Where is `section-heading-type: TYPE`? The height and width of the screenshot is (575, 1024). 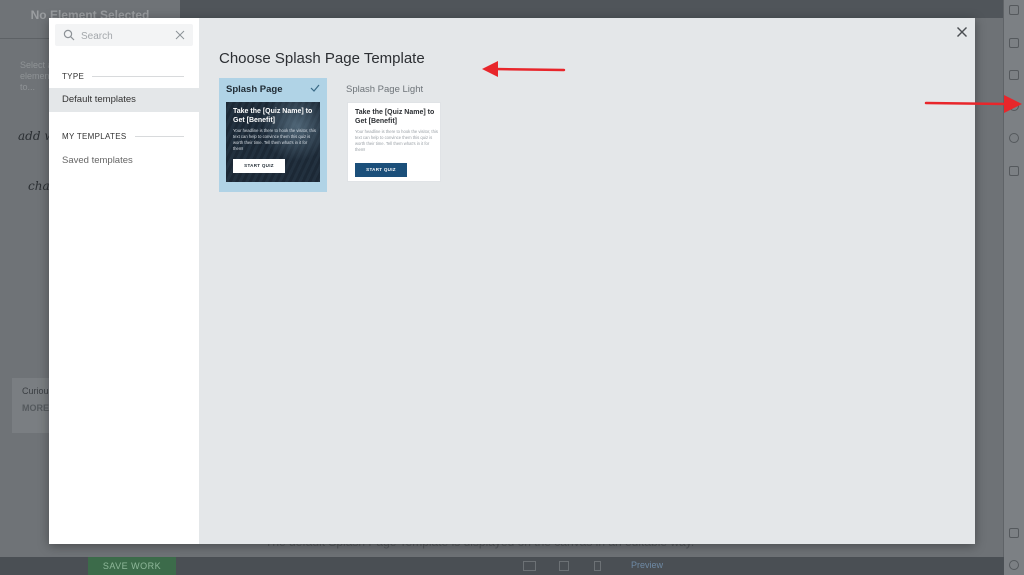
section-heading-type: TYPE is located at coordinates (123, 76).